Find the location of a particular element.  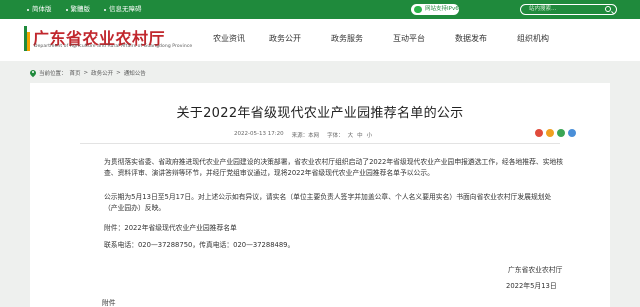

weibo-share-icon is located at coordinates (539, 133).